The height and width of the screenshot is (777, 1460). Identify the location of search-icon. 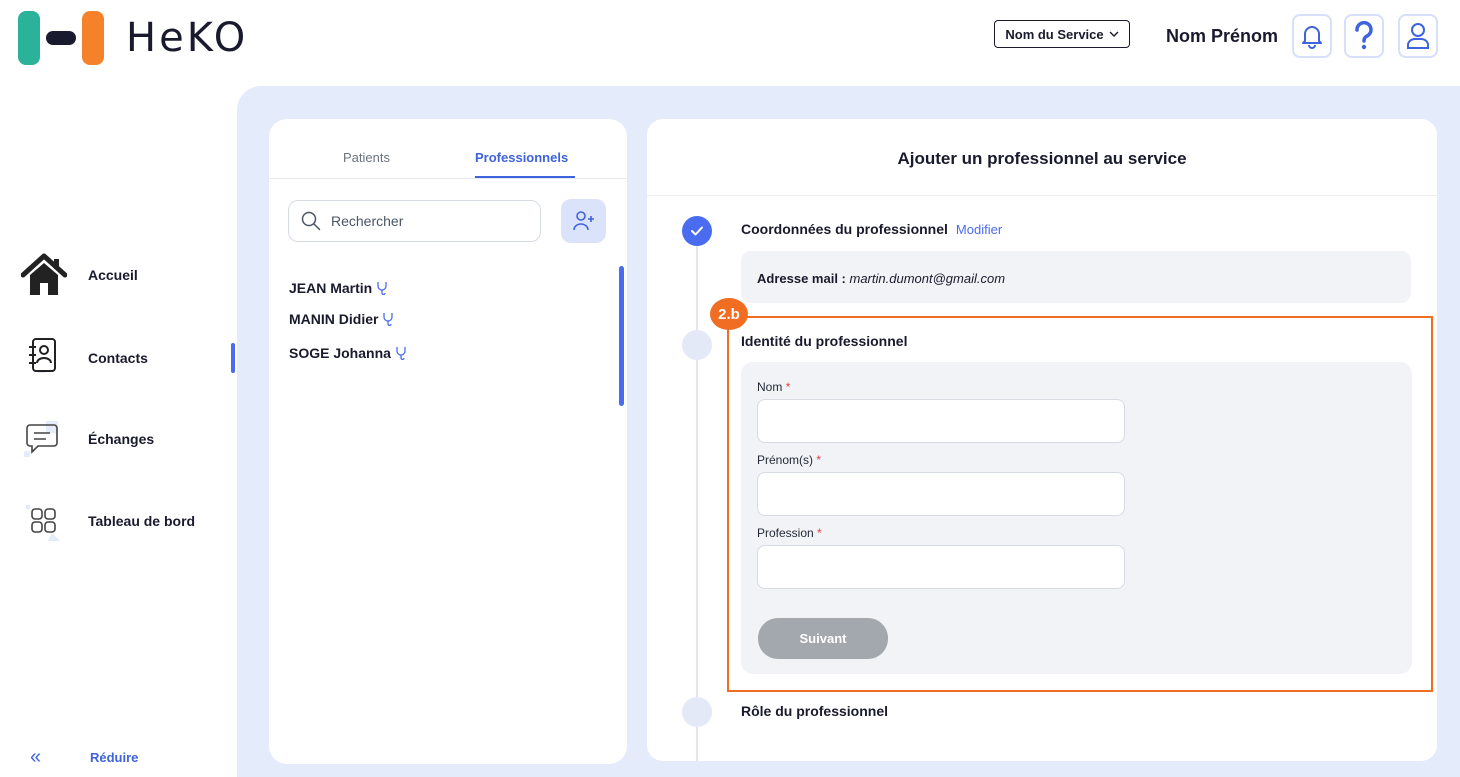
(311, 221).